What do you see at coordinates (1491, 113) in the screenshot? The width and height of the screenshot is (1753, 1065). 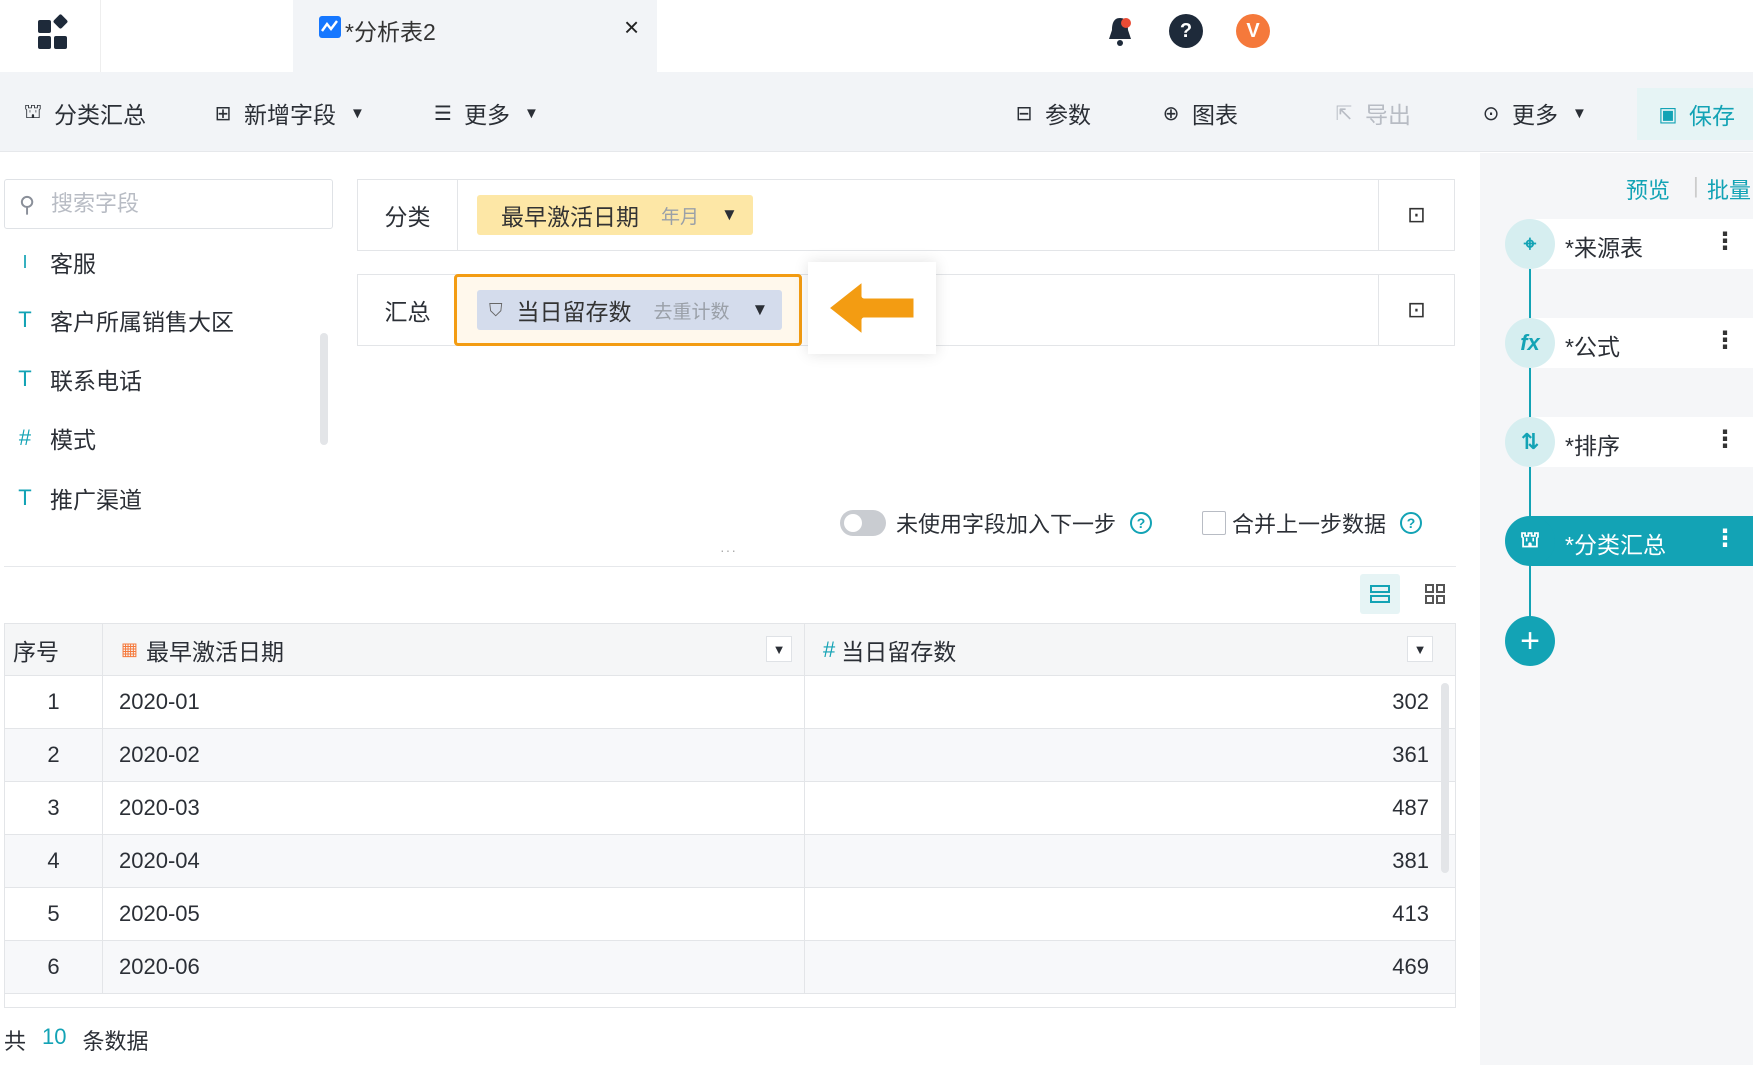 I see `more-circle-icon: ⊙` at bounding box center [1491, 113].